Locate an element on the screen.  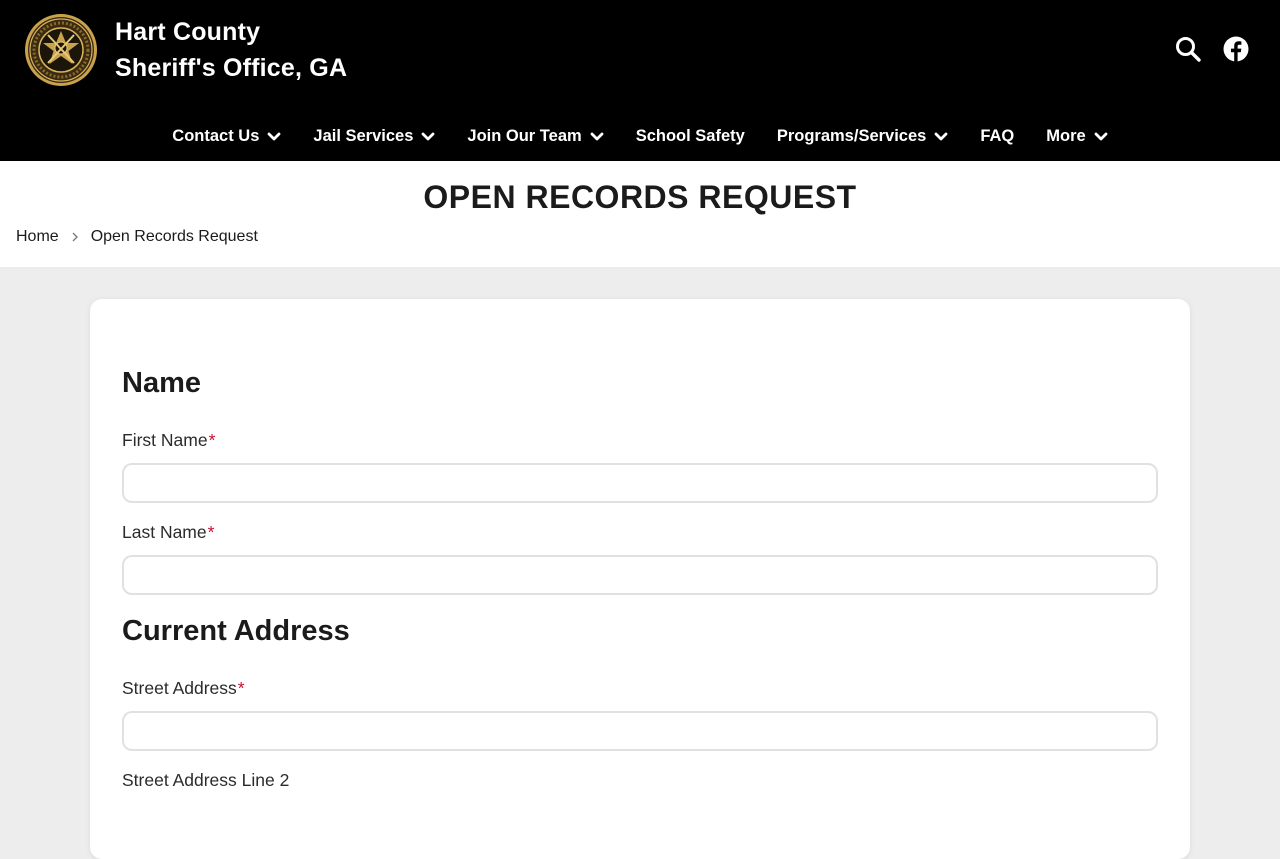
first-name-label-text: First Name is located at coordinates (165, 440).